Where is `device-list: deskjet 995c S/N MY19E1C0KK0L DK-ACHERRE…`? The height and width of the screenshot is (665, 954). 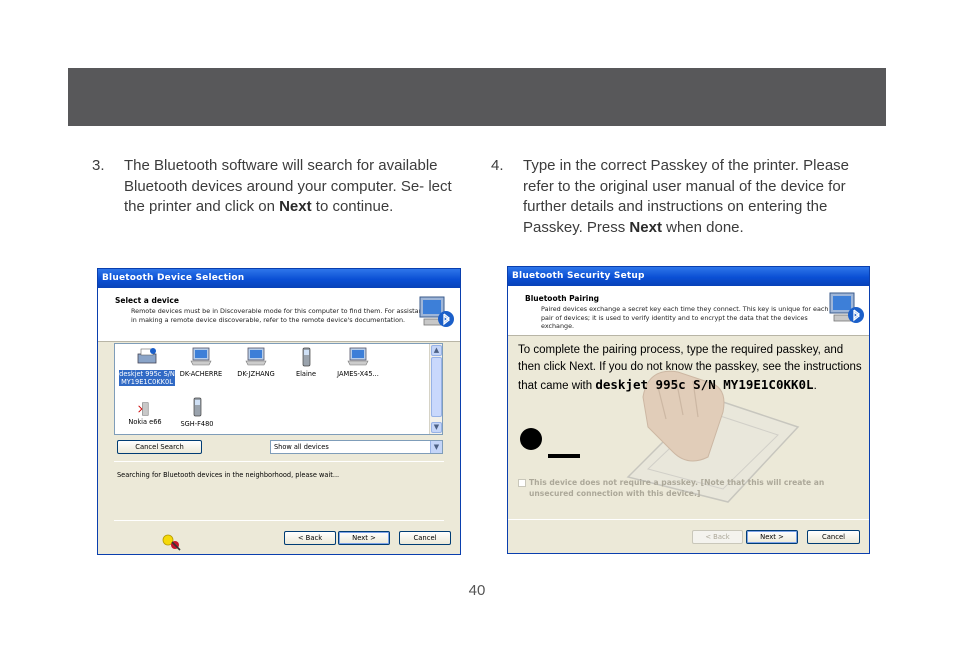 device-list: deskjet 995c S/N MY19E1C0KK0L DK-ACHERRE… is located at coordinates (278, 389).